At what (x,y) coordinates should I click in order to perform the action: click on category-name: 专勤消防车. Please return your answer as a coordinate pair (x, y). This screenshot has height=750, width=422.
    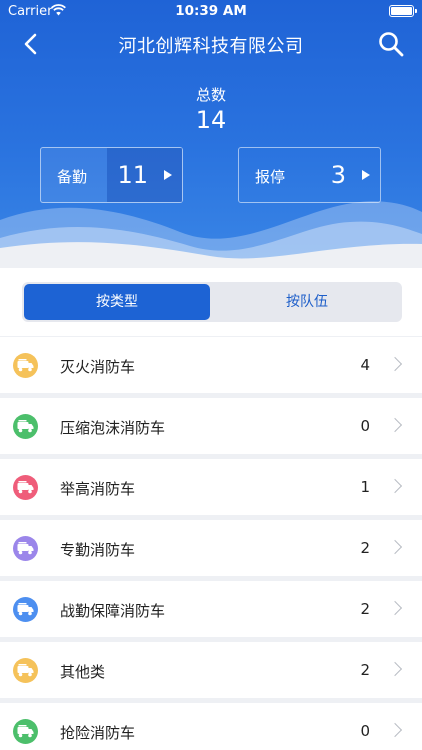
    Looking at the image, I should click on (98, 550).